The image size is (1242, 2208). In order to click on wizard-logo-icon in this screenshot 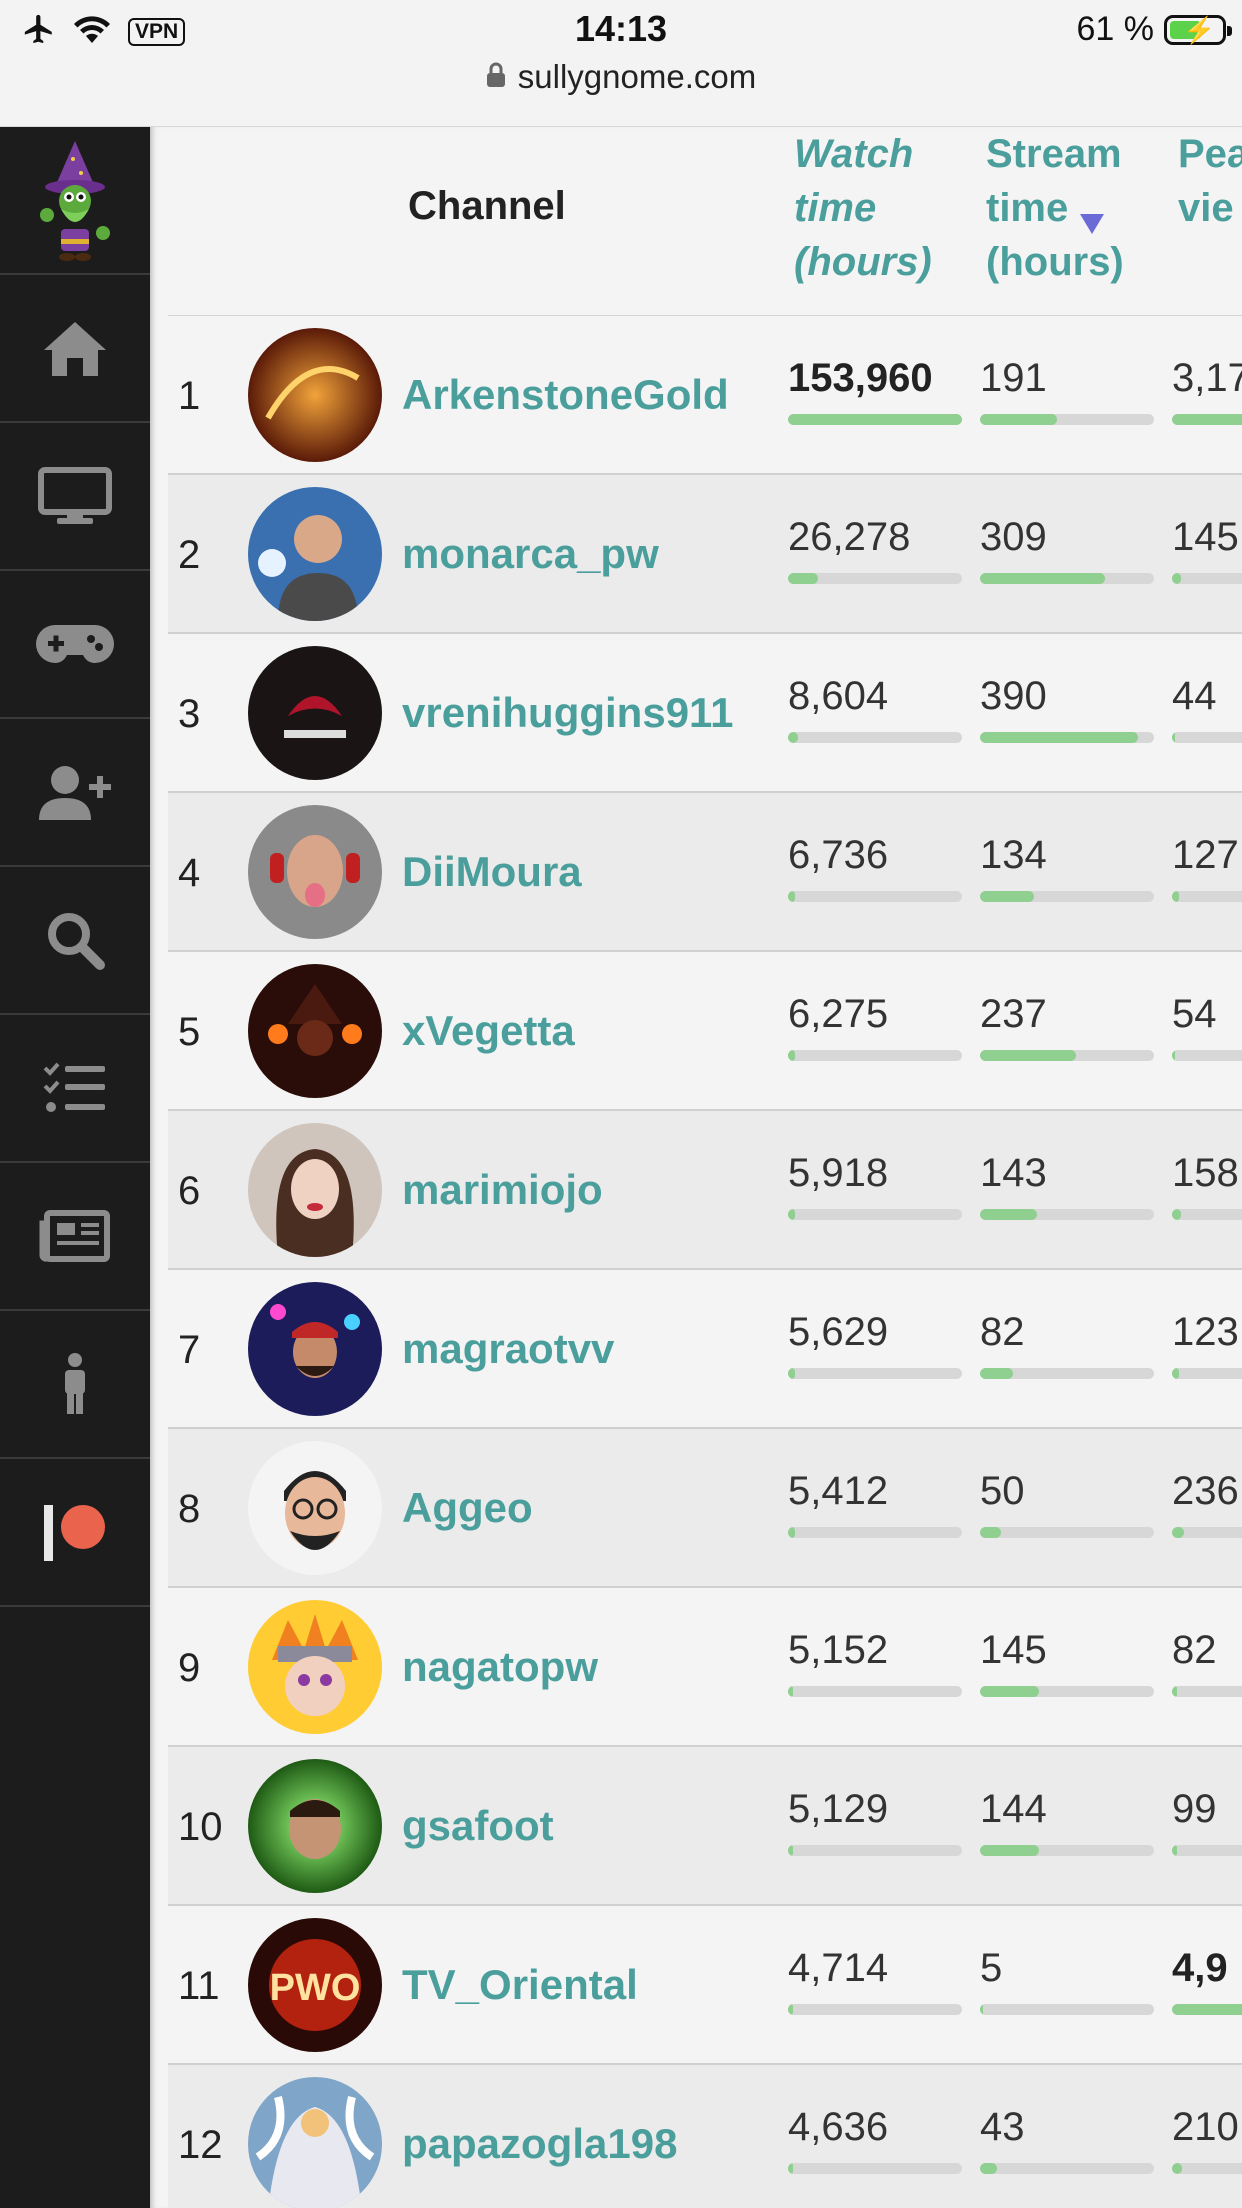, I will do `click(75, 201)`.